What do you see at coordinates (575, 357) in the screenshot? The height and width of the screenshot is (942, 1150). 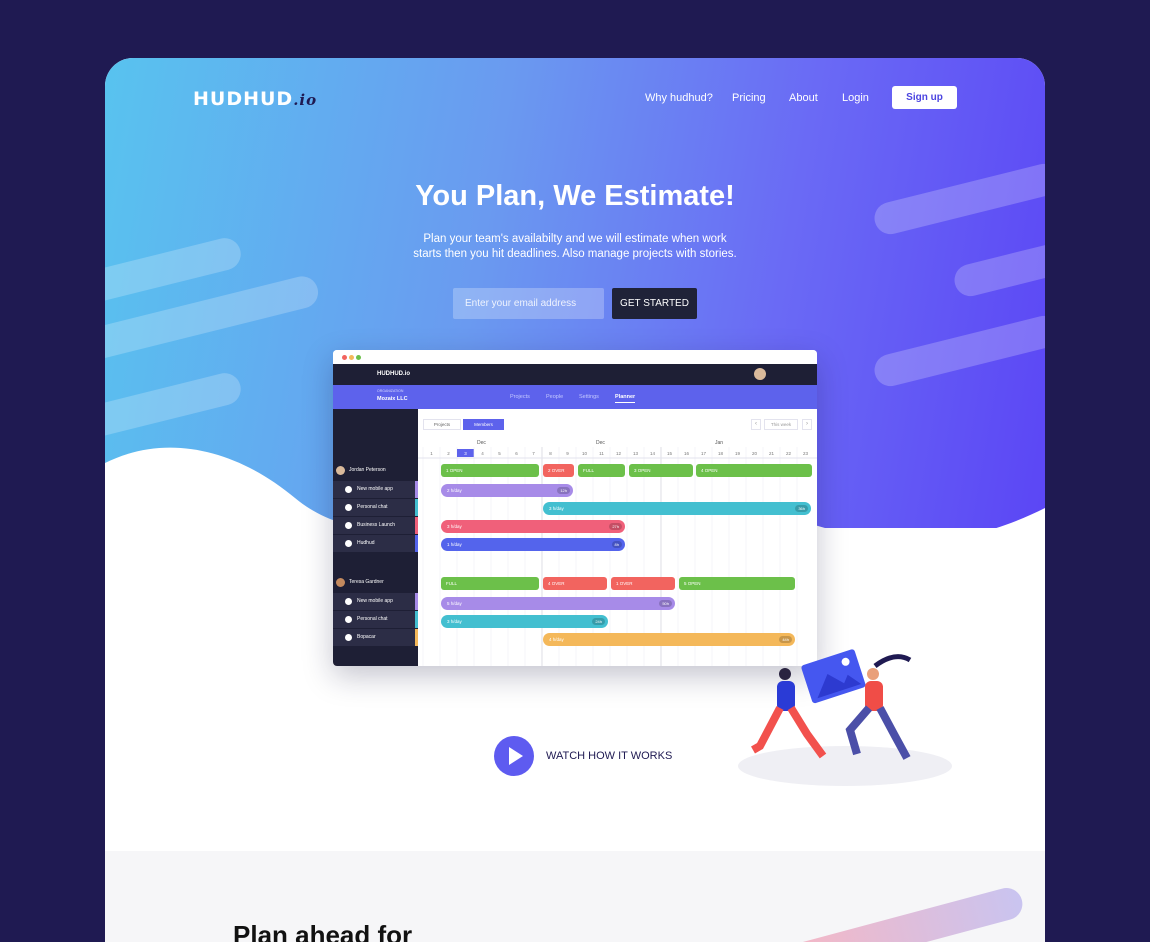 I see `window-chrome` at bounding box center [575, 357].